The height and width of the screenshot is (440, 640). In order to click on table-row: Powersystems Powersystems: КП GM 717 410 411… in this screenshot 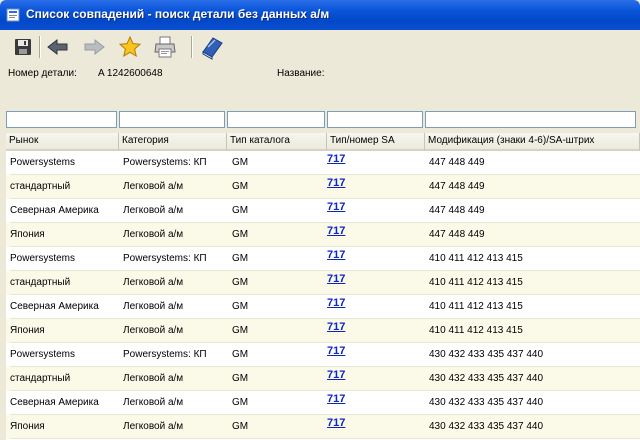, I will do `click(323, 259)`.